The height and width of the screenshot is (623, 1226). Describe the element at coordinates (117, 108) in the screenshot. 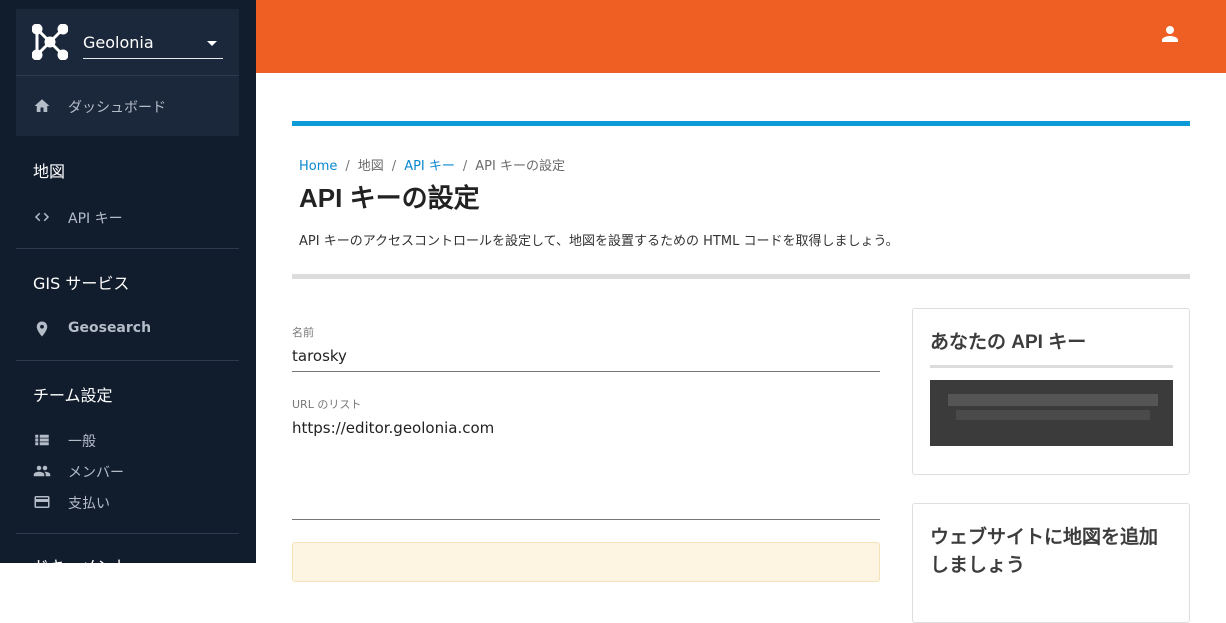

I see `sidebar-item-label: ダッシュボード` at that location.